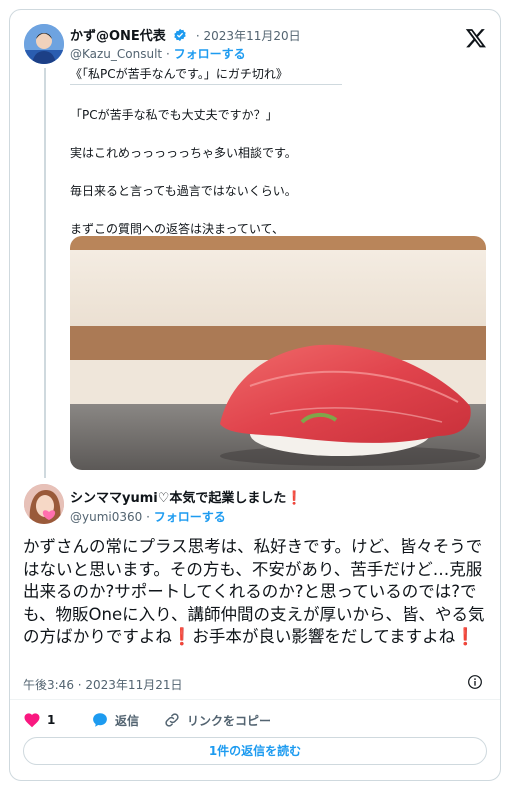 Image resolution: width=513 pixels, height=792 pixels. I want to click on link-icon, so click(172, 720).